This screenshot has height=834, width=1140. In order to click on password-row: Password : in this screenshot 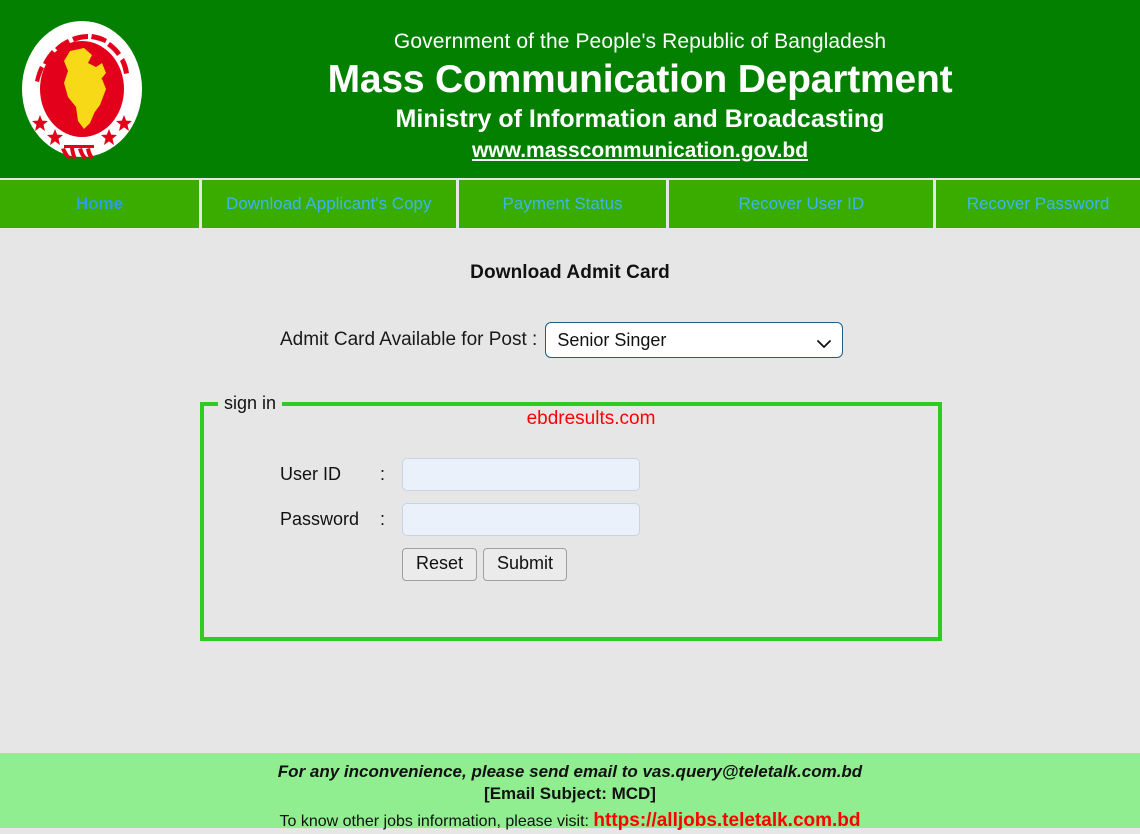, I will do `click(609, 519)`.